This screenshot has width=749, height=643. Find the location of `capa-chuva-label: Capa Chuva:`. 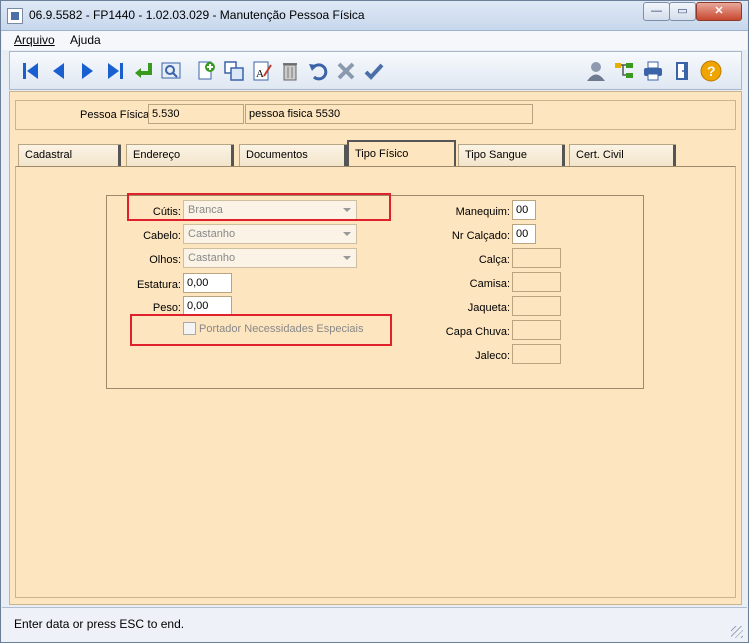

capa-chuva-label: Capa Chuva: is located at coordinates (477, 332).